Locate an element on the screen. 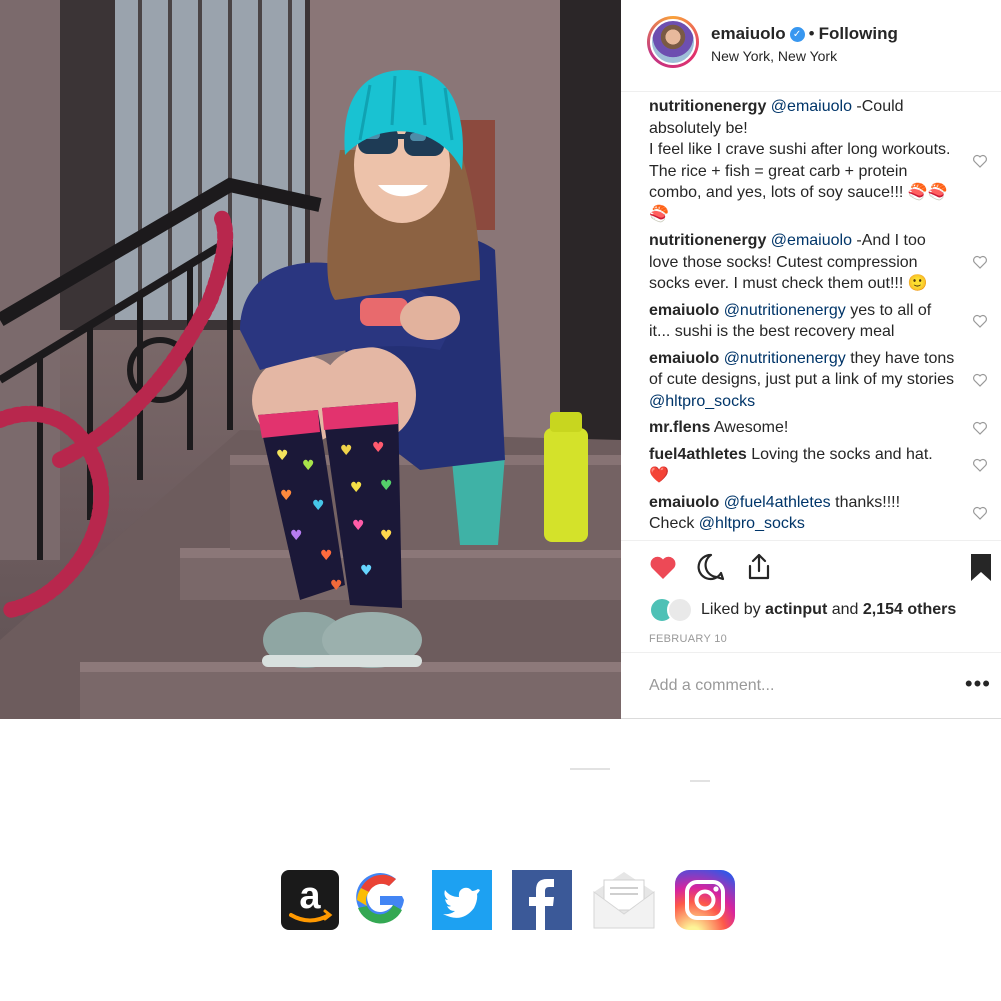  likes-summary: Liked by actinput and 2,154 others is located at coordinates (802, 610).